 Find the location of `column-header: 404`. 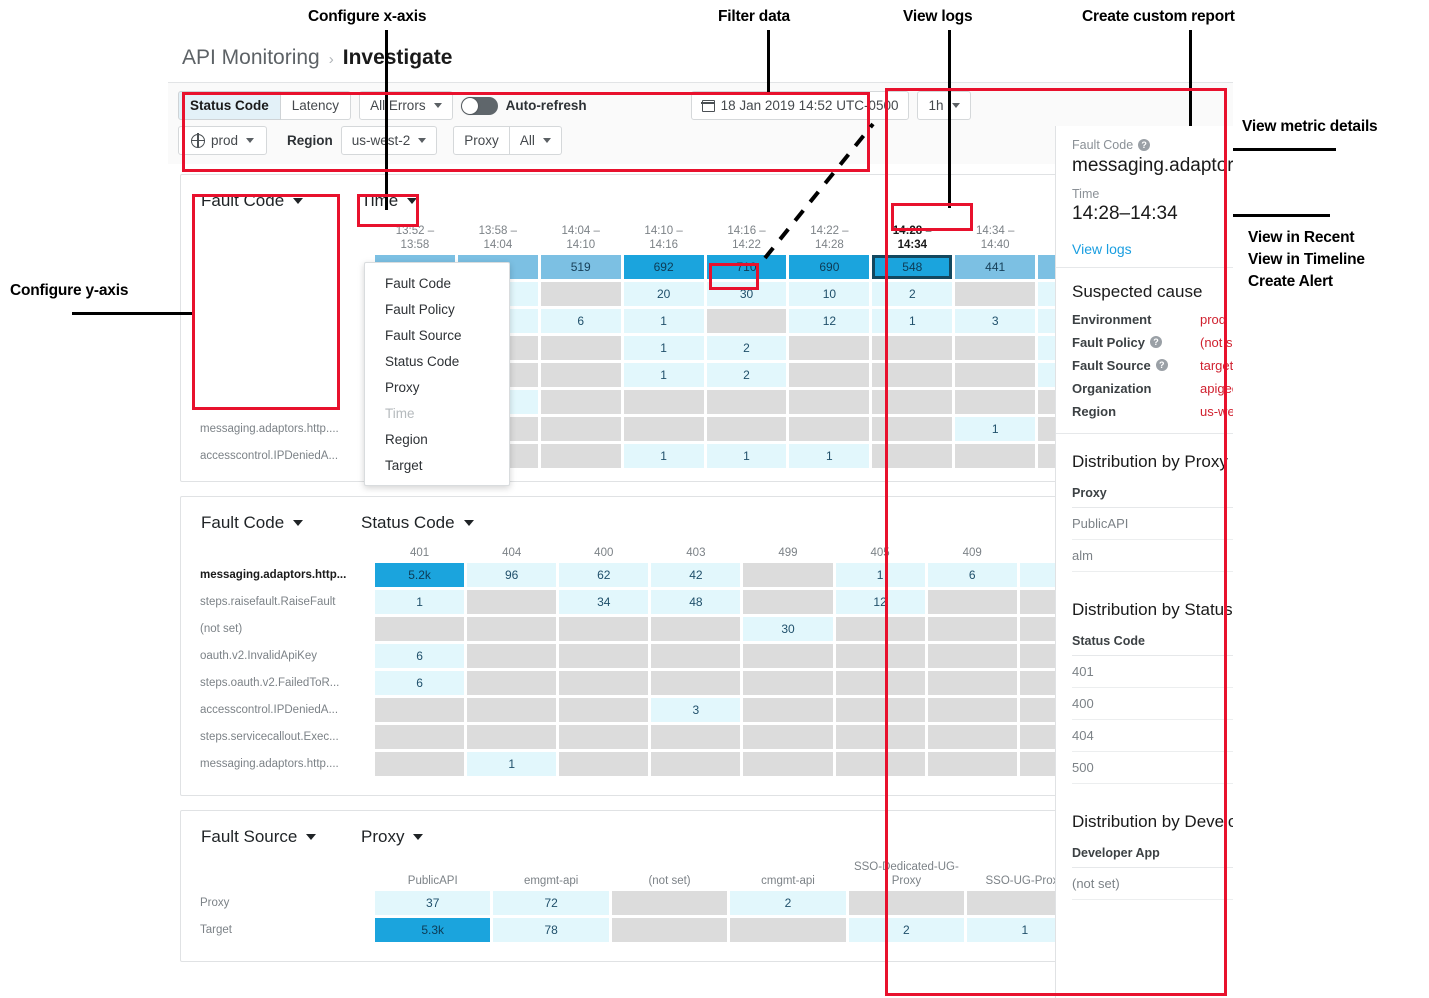

column-header: 404 is located at coordinates (511, 553).